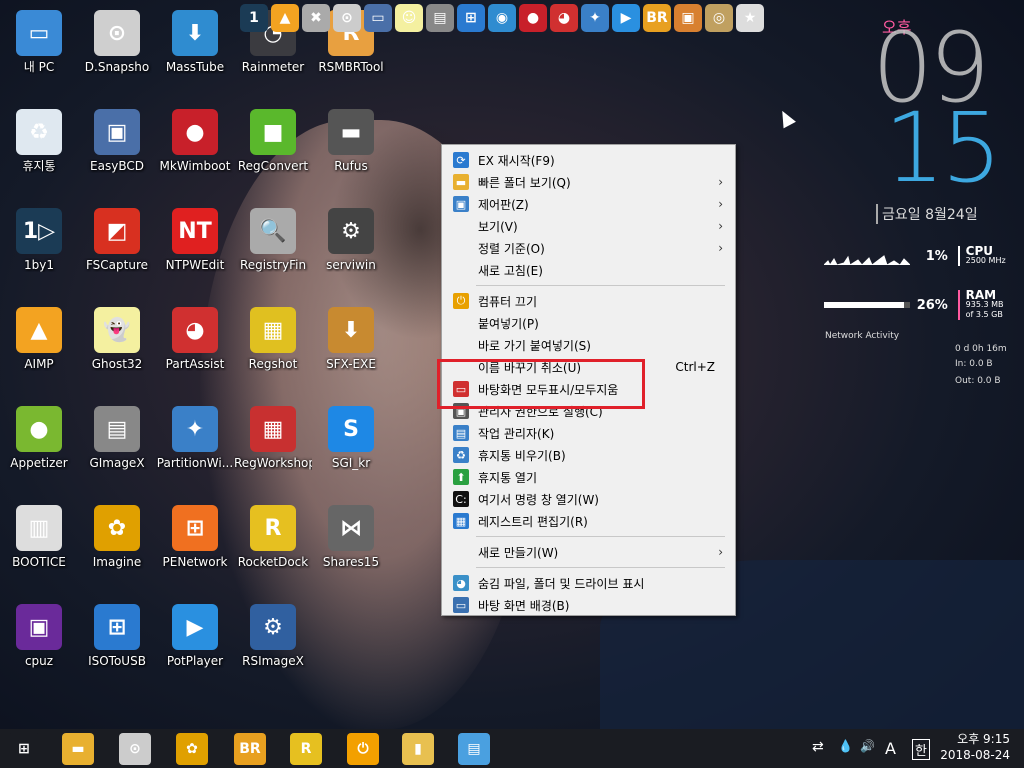 The image size is (1024, 768). I want to click on desktop-icon: ▲ AIMP, so click(39, 343).